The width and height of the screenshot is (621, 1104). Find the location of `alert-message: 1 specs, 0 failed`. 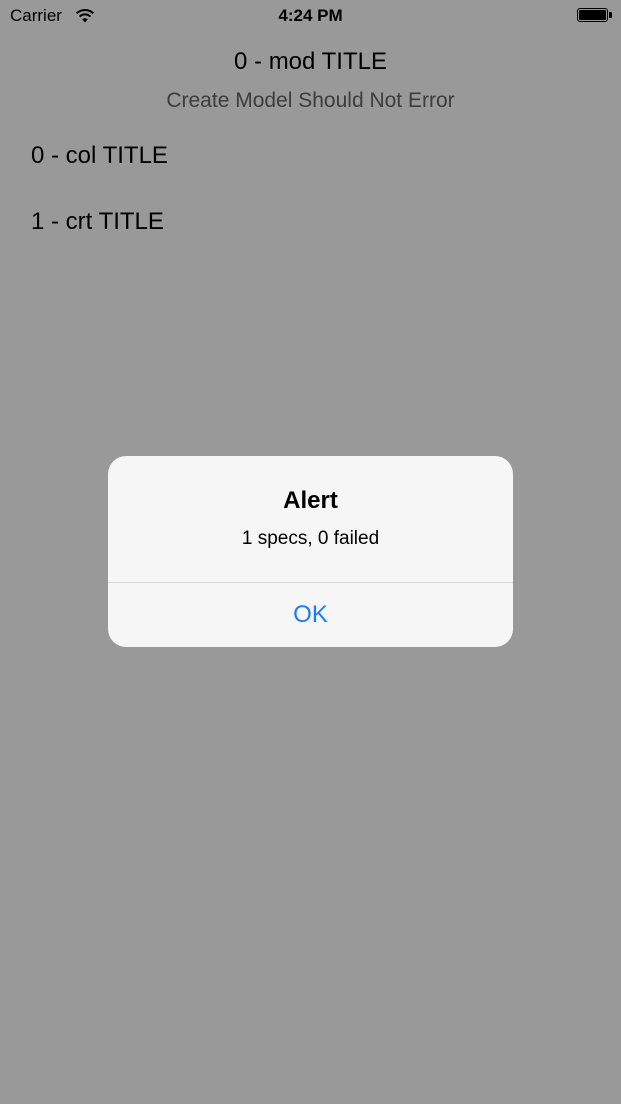

alert-message: 1 specs, 0 failed is located at coordinates (310, 538).